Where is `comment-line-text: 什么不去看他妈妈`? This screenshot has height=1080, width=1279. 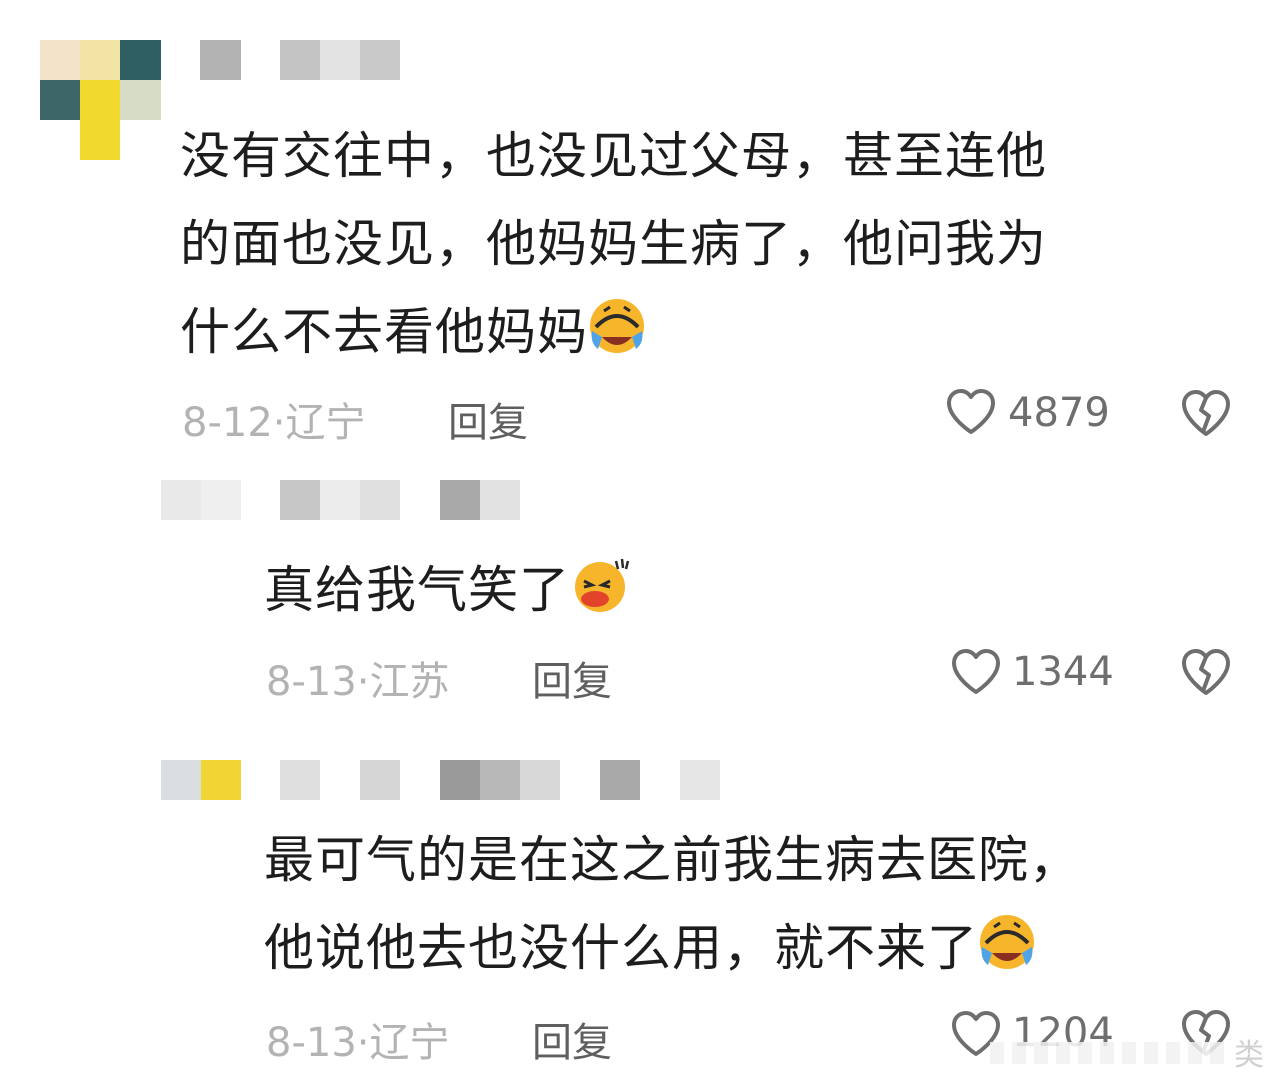 comment-line-text: 什么不去看他妈妈 is located at coordinates (384, 332).